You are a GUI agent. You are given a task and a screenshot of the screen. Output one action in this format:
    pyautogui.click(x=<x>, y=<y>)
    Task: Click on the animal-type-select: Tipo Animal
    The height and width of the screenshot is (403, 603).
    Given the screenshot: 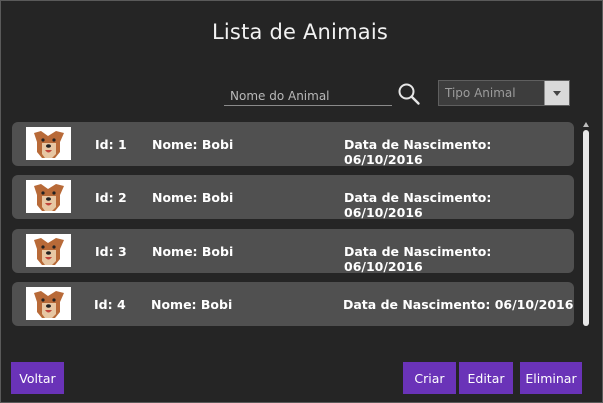 What is the action you would take?
    pyautogui.click(x=504, y=93)
    